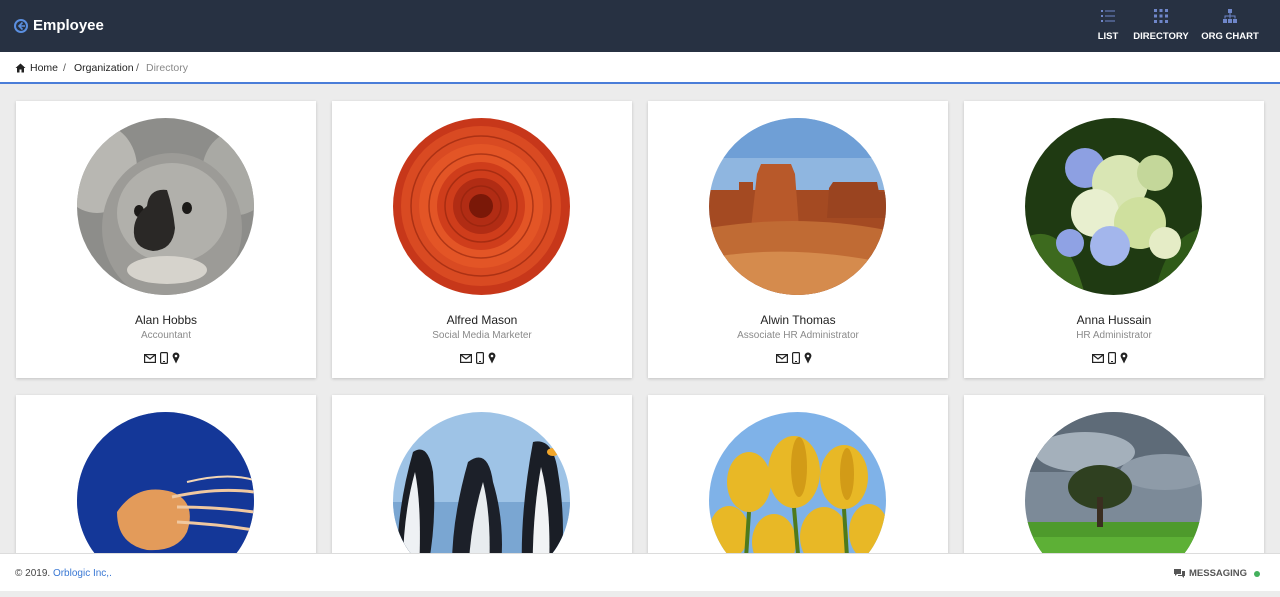 This screenshot has height=597, width=1280. I want to click on employee-photo-jellyfish, so click(165, 488).